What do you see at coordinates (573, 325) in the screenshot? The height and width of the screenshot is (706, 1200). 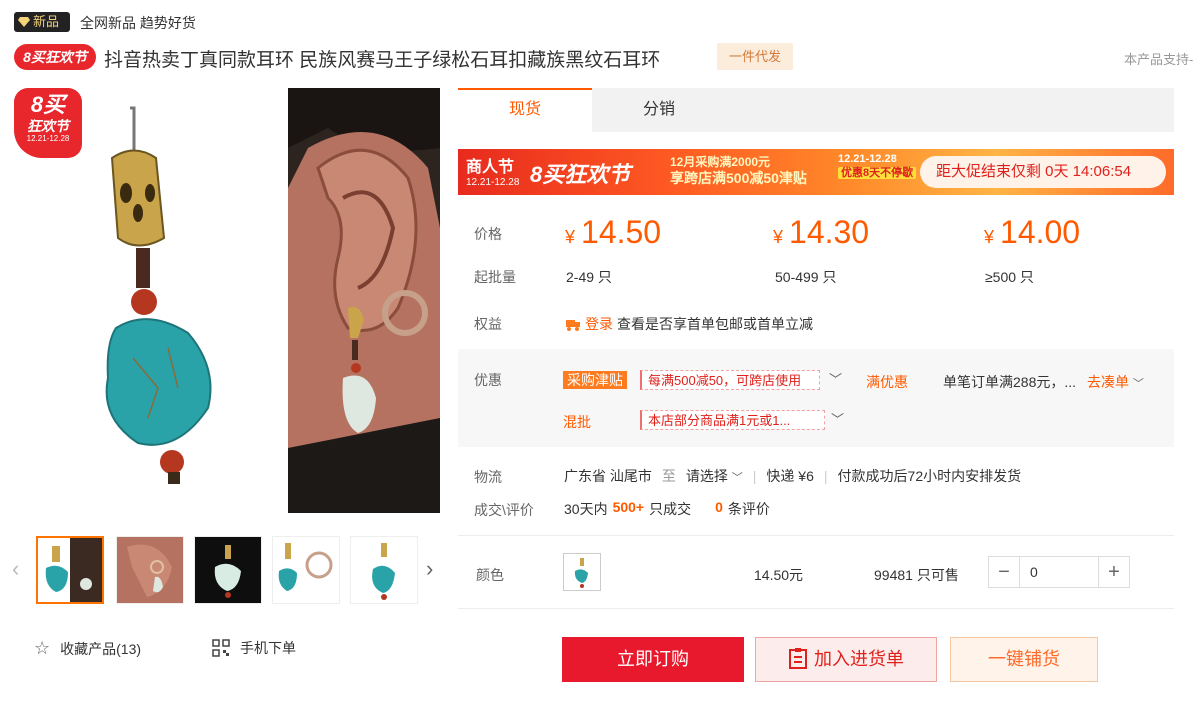 I see `truck-icon` at bounding box center [573, 325].